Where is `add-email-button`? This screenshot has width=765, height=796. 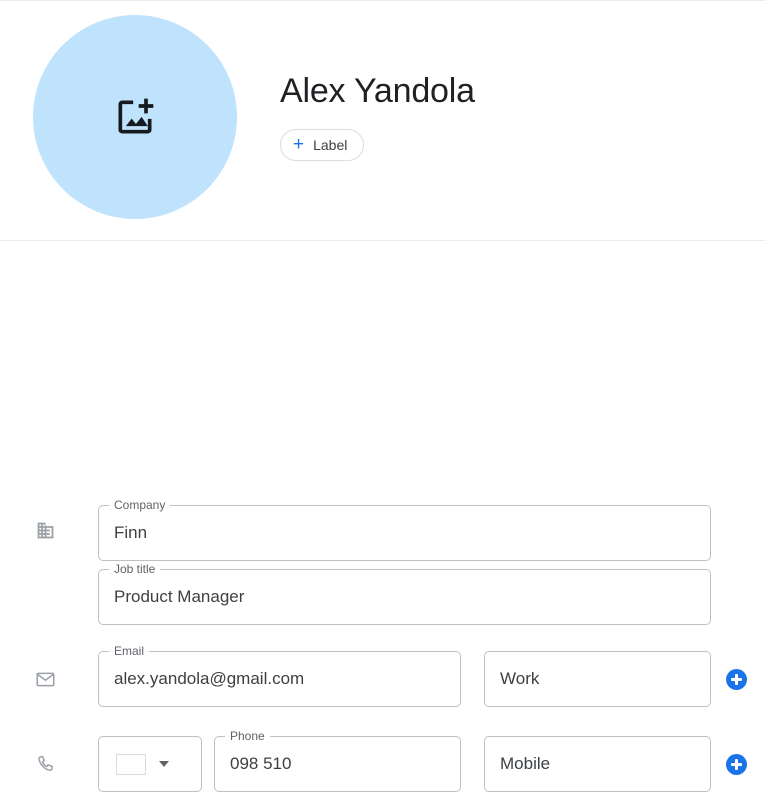
add-email-button is located at coordinates (736, 679).